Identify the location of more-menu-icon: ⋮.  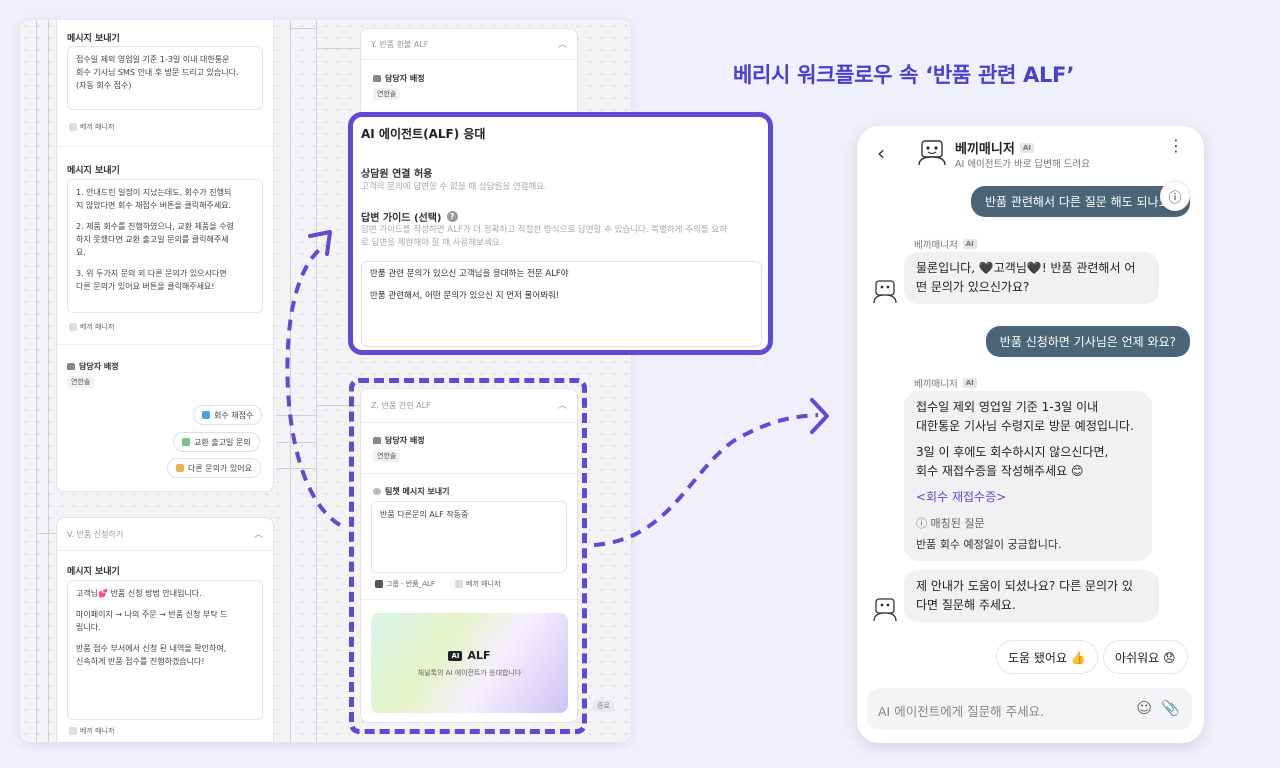
(1176, 146).